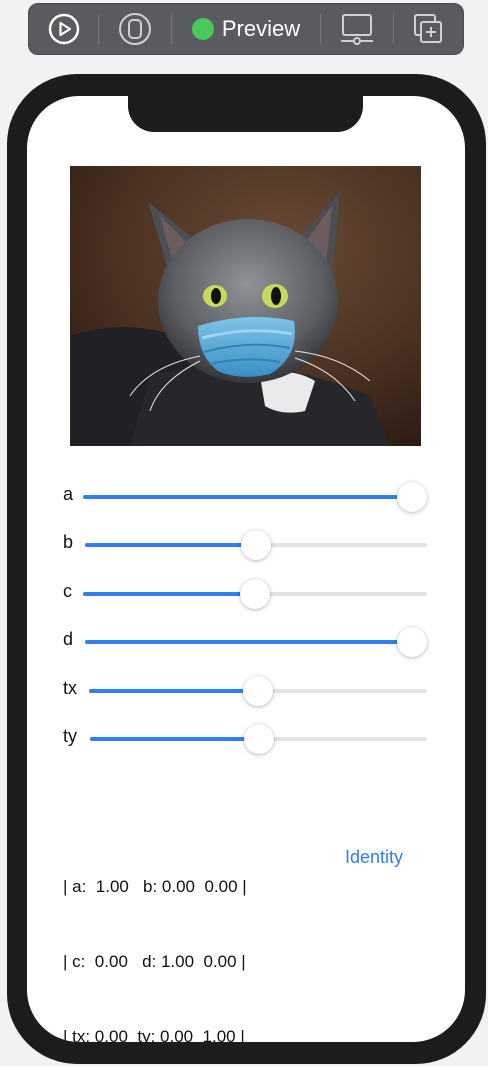 The width and height of the screenshot is (488, 1066). I want to click on slider-label-c: c, so click(67, 591).